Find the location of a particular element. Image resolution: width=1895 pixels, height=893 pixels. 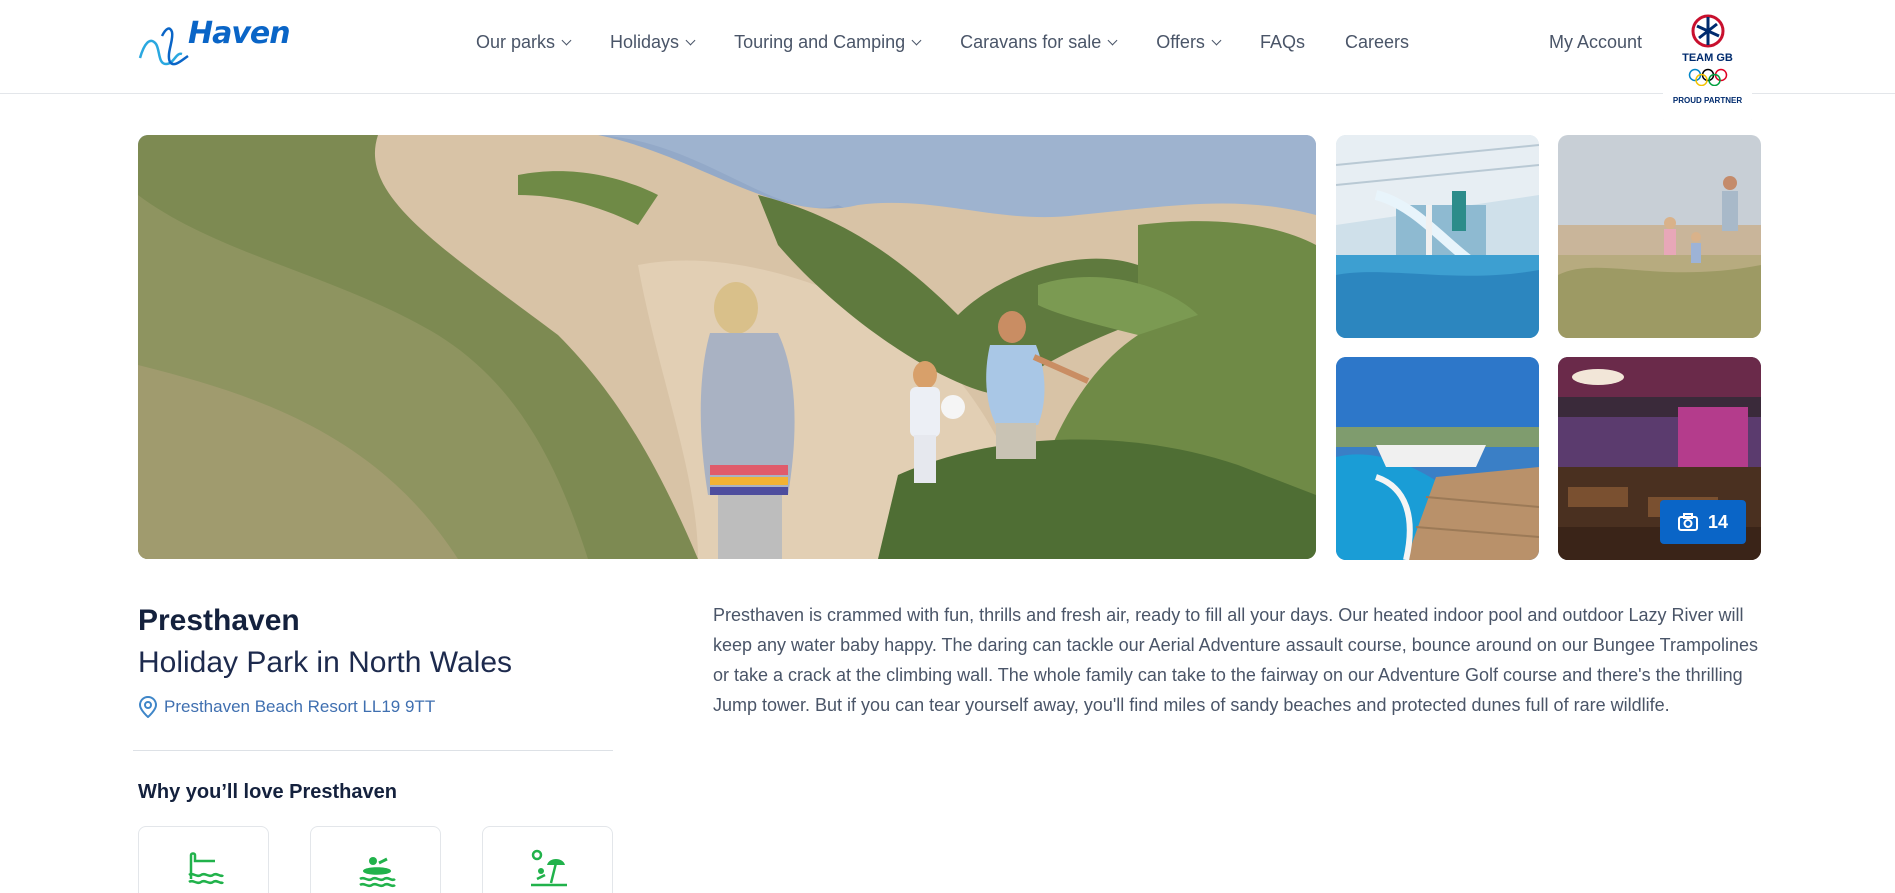

nav-caravans-for-sale: Caravans for sale is located at coordinates (1039, 42).